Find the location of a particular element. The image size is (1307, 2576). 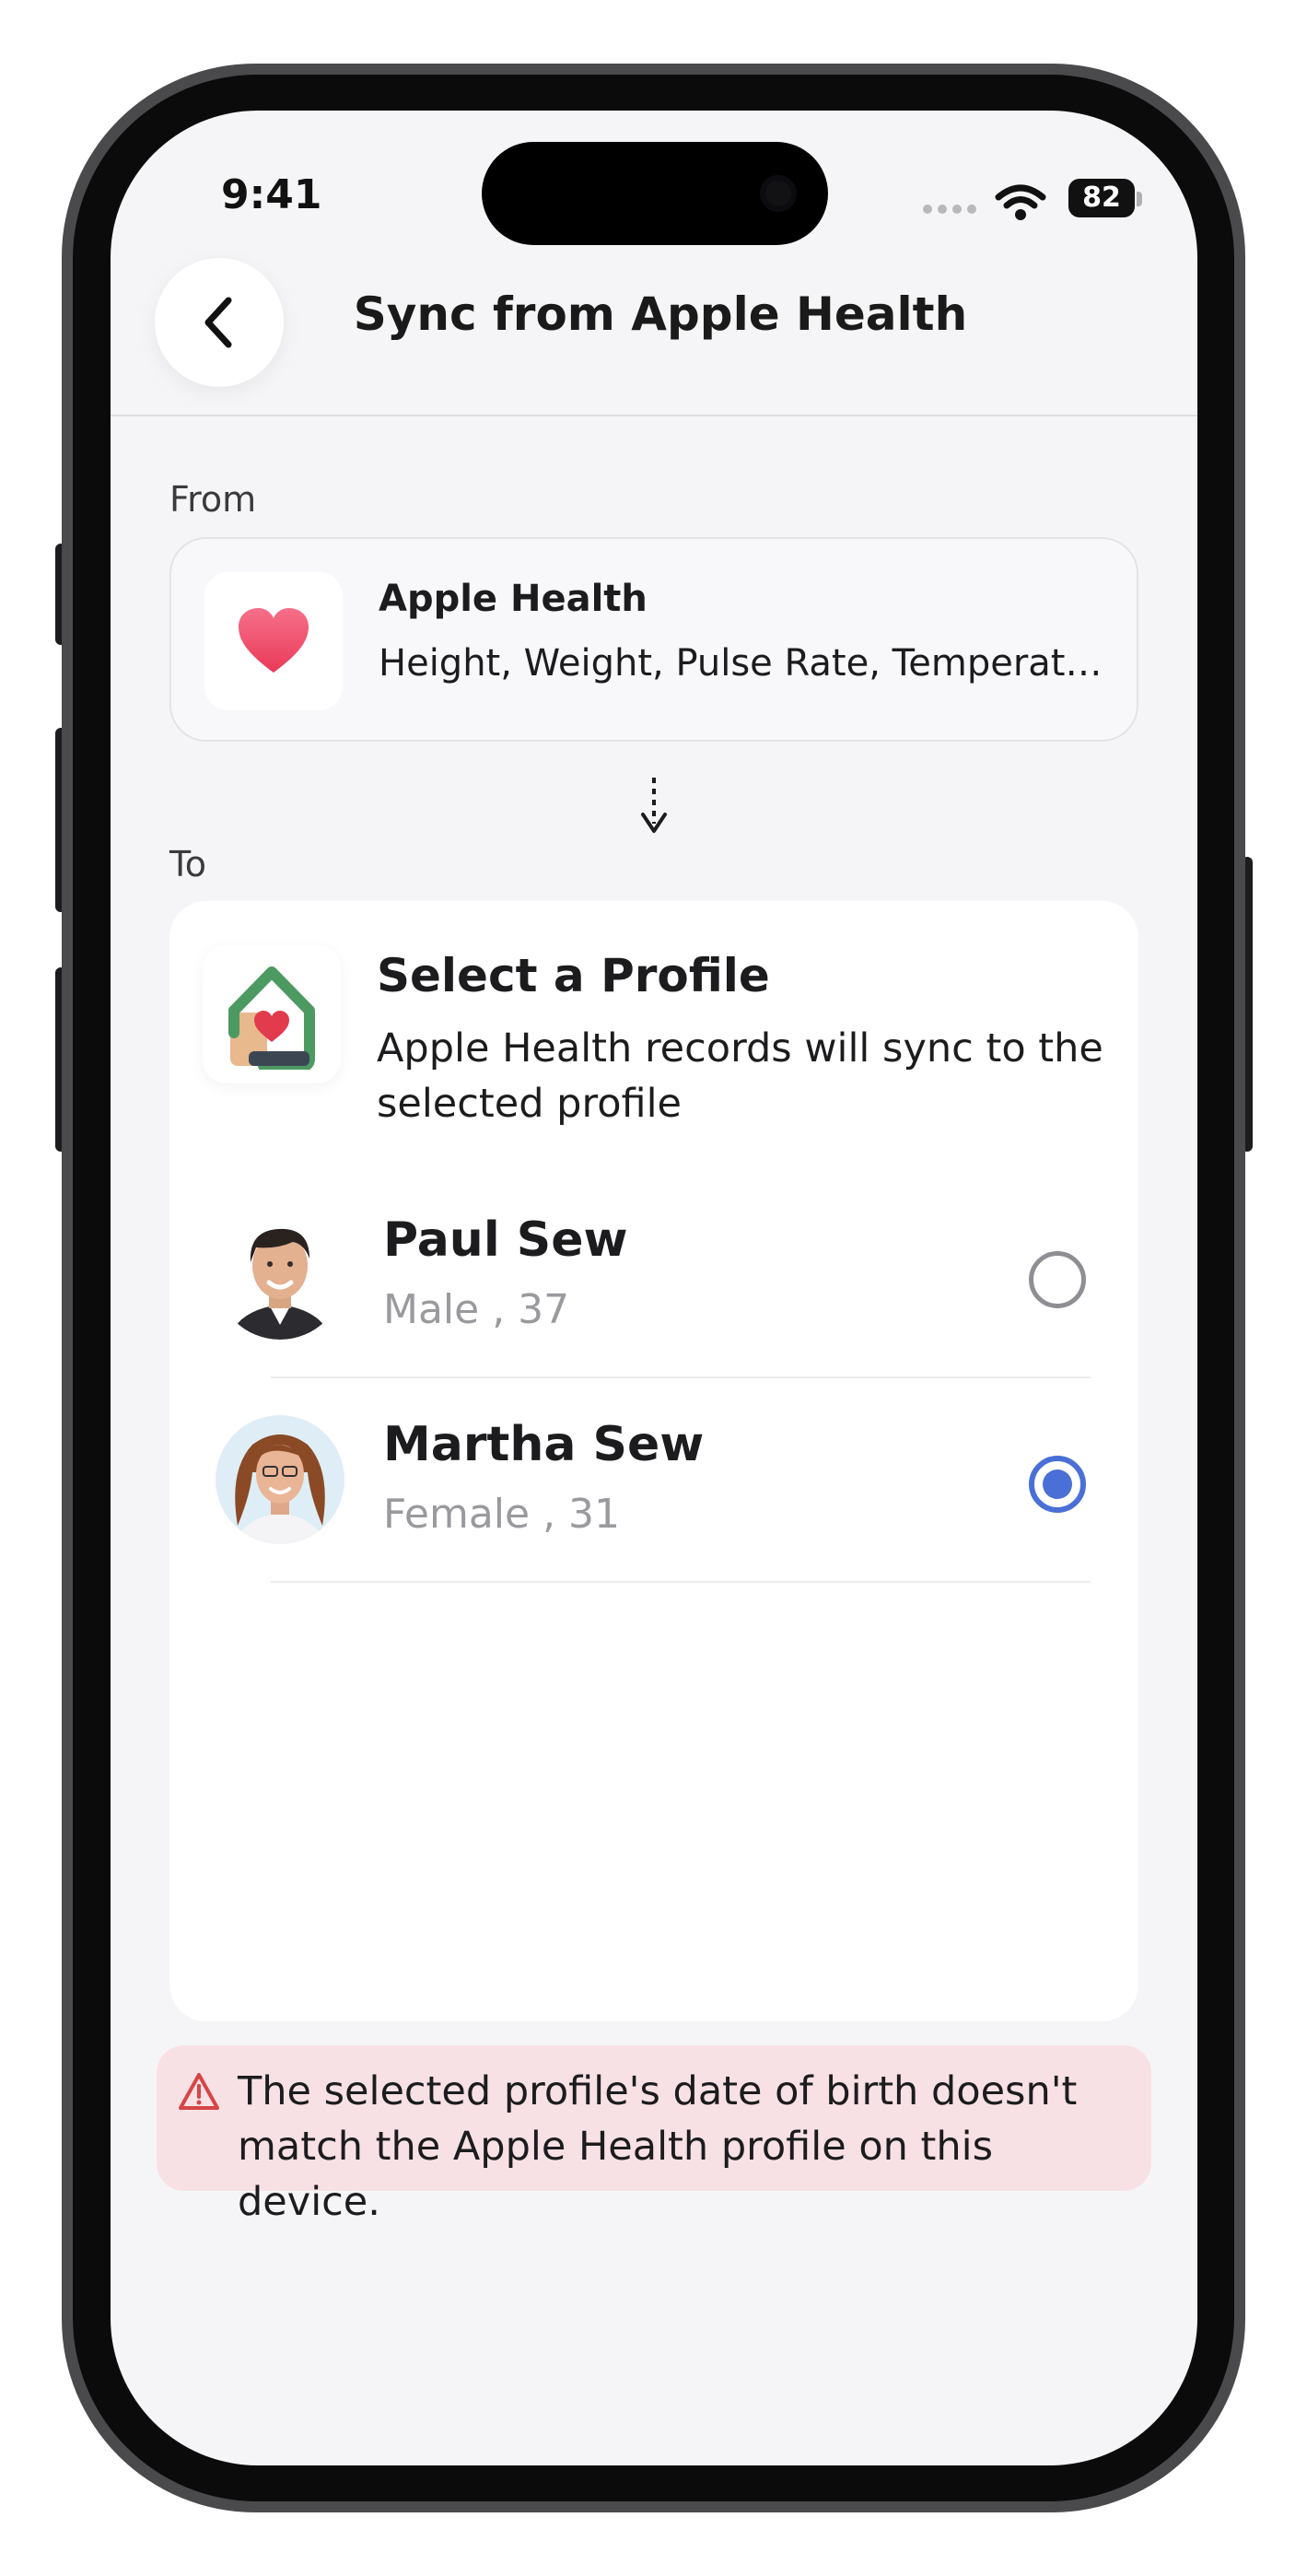

page-title: Sync from Apple Health is located at coordinates (660, 314).